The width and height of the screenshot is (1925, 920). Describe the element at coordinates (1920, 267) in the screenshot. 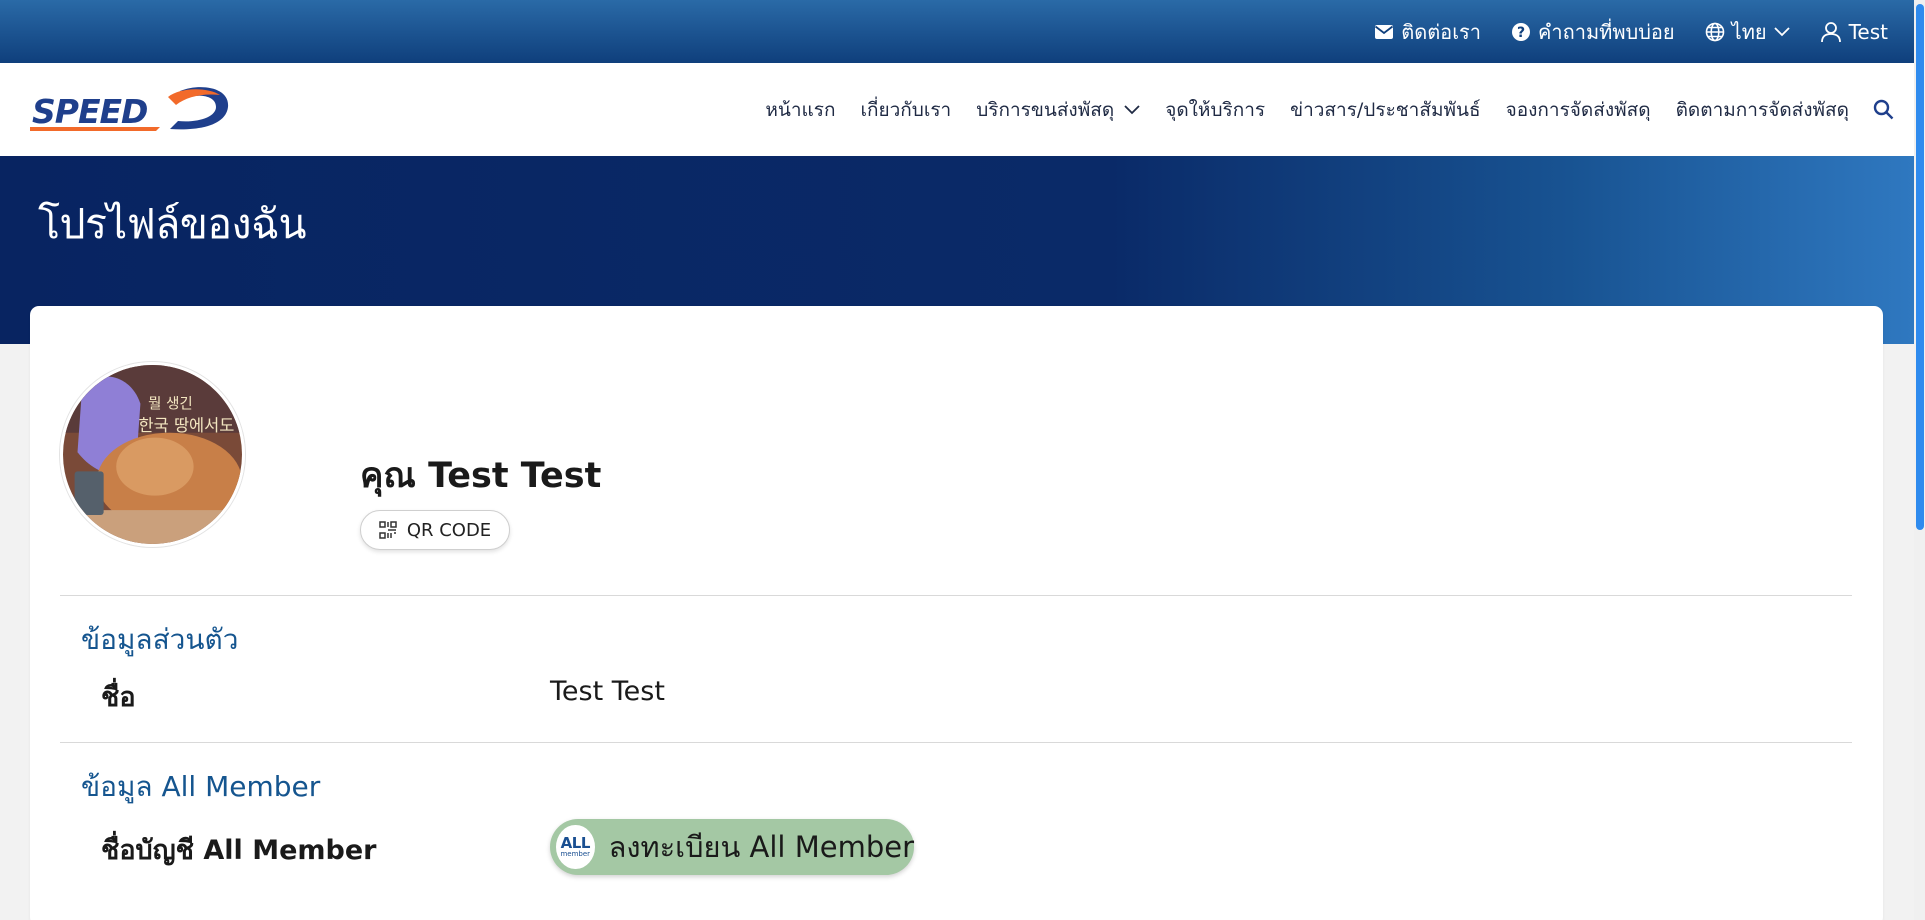

I see `scrollbar-thumb` at that location.